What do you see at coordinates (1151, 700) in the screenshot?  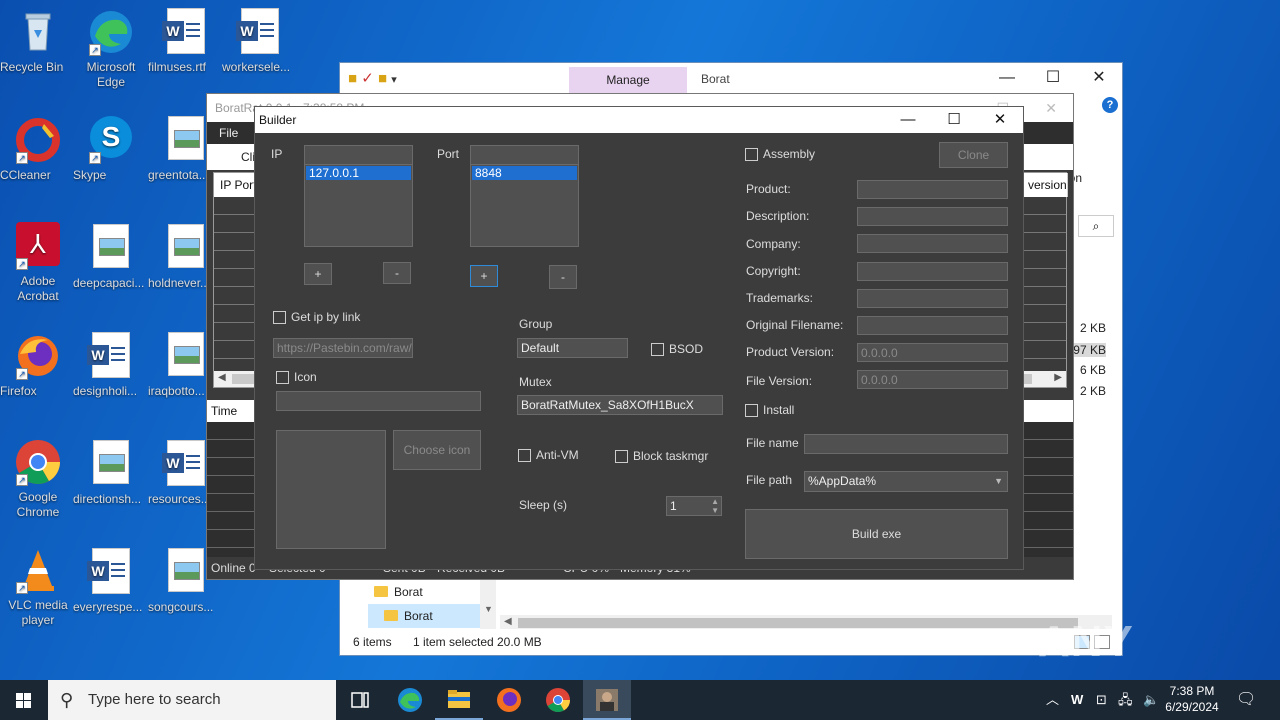 I see `volume-icon: 🔈` at bounding box center [1151, 700].